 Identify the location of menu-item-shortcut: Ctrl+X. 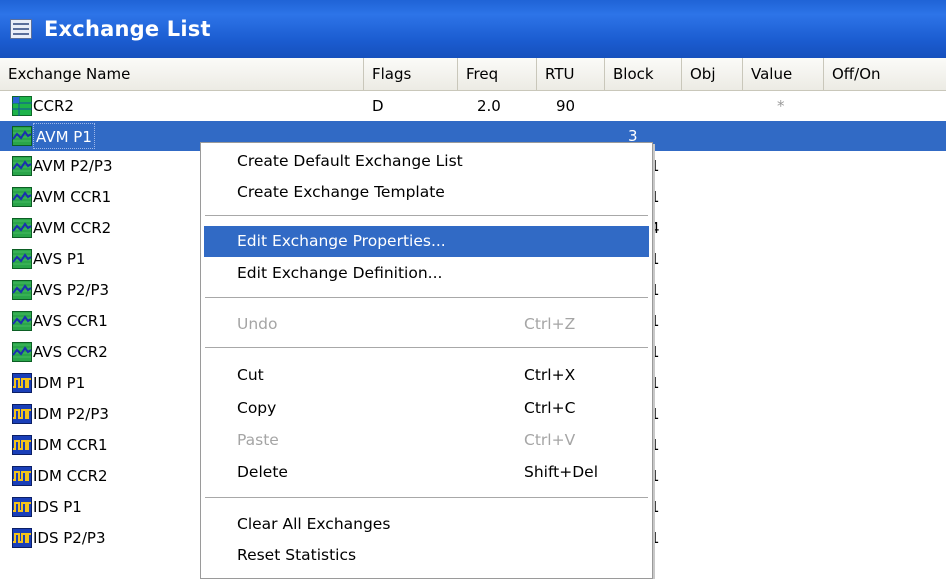
(550, 375).